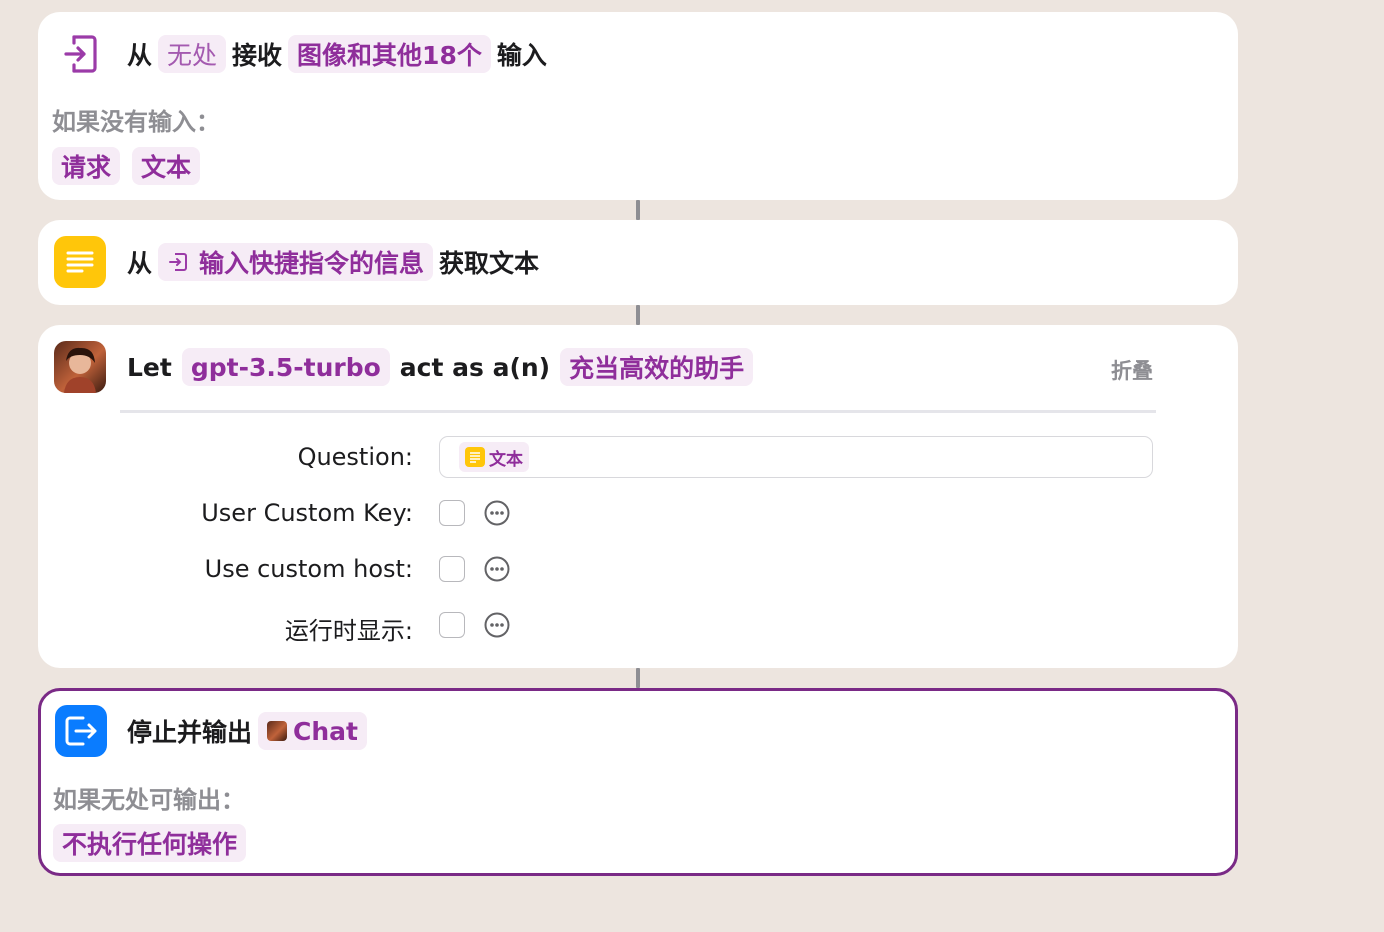  What do you see at coordinates (307, 513) in the screenshot?
I see `user-custom-key-label: User Custom Key:` at bounding box center [307, 513].